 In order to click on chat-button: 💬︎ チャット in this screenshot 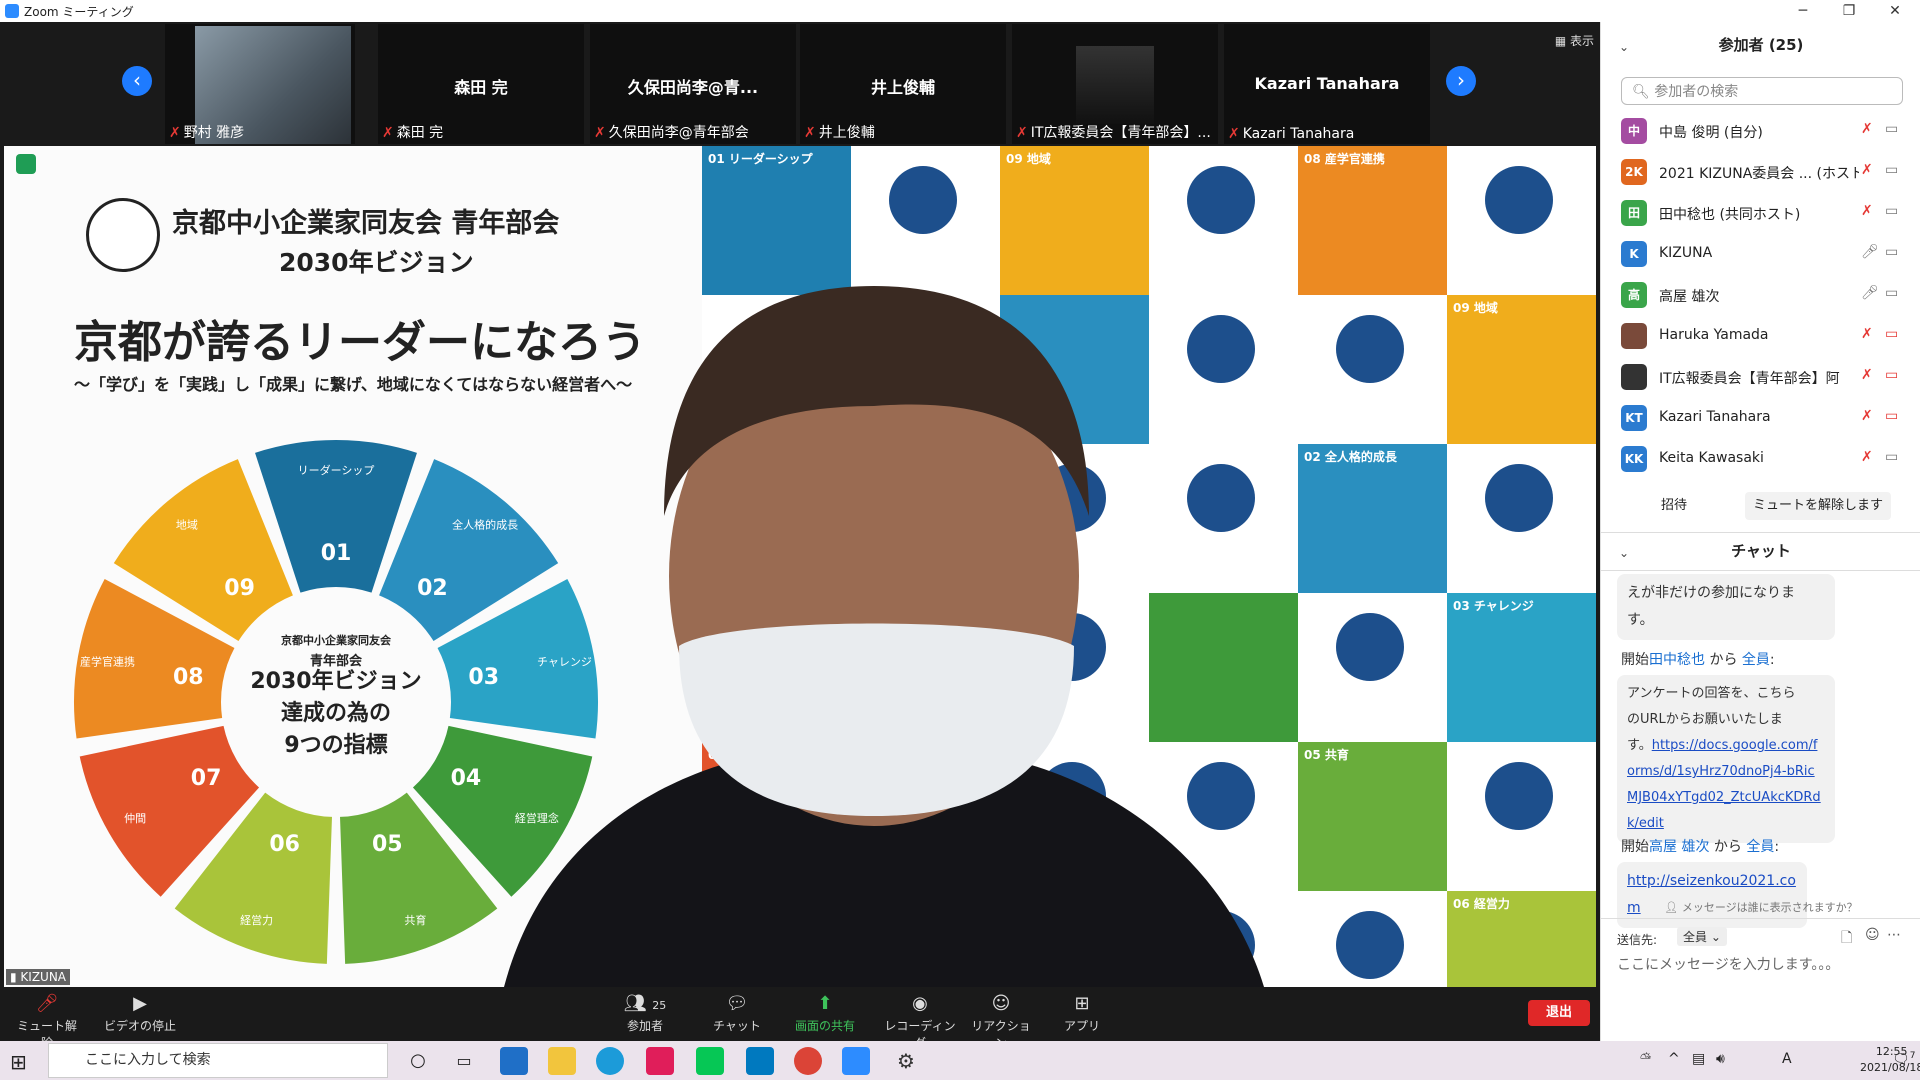, I will do `click(737, 1012)`.